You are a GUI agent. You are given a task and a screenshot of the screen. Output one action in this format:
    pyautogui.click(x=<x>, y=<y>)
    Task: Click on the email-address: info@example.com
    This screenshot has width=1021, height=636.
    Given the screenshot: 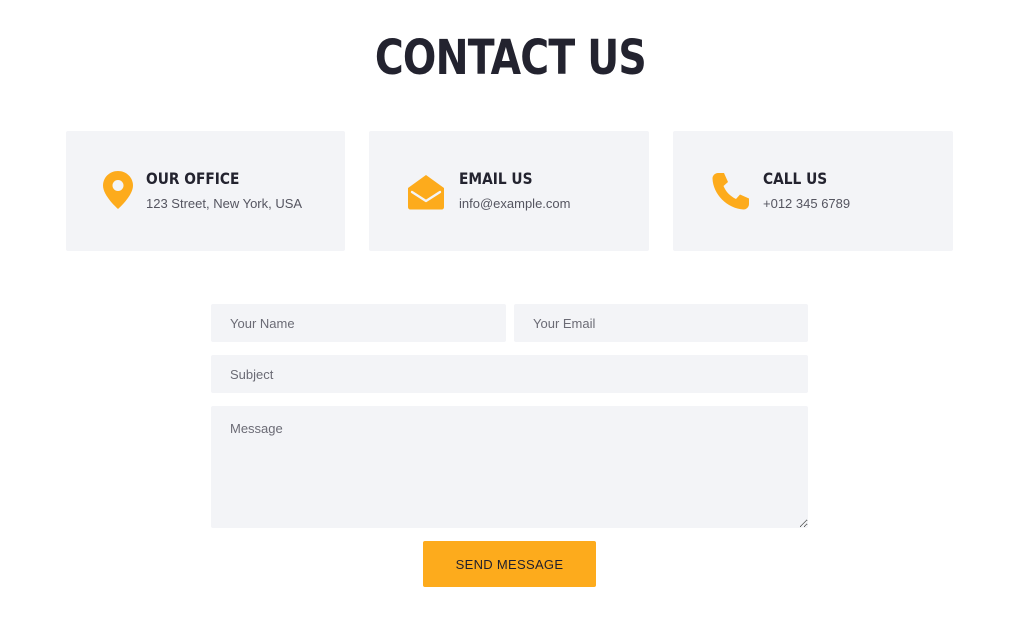 What is the action you would take?
    pyautogui.click(x=514, y=203)
    